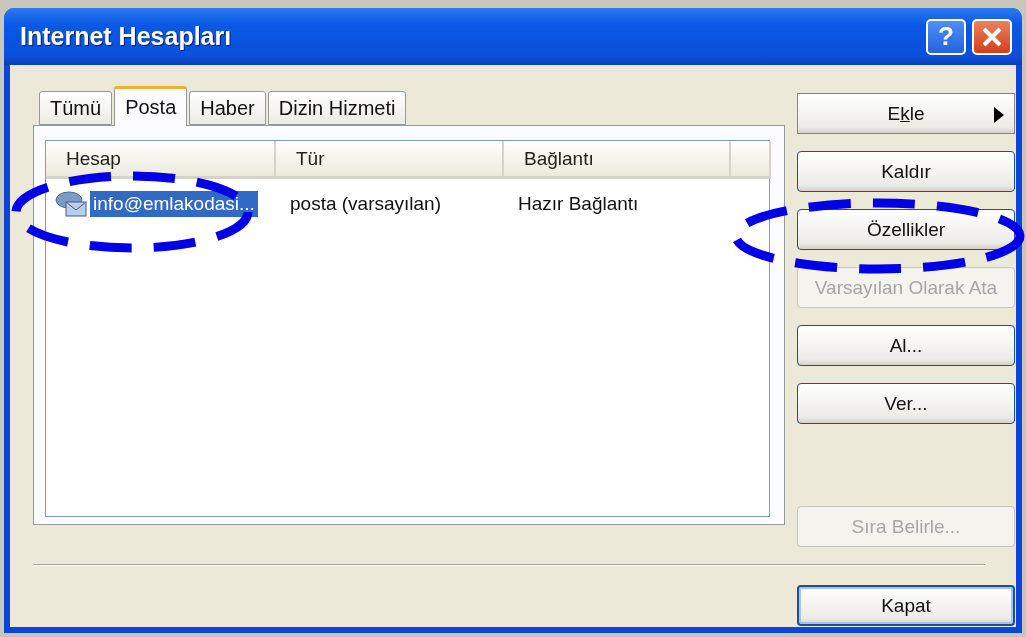 The width and height of the screenshot is (1026, 637). What do you see at coordinates (946, 36) in the screenshot?
I see `help-button: ?` at bounding box center [946, 36].